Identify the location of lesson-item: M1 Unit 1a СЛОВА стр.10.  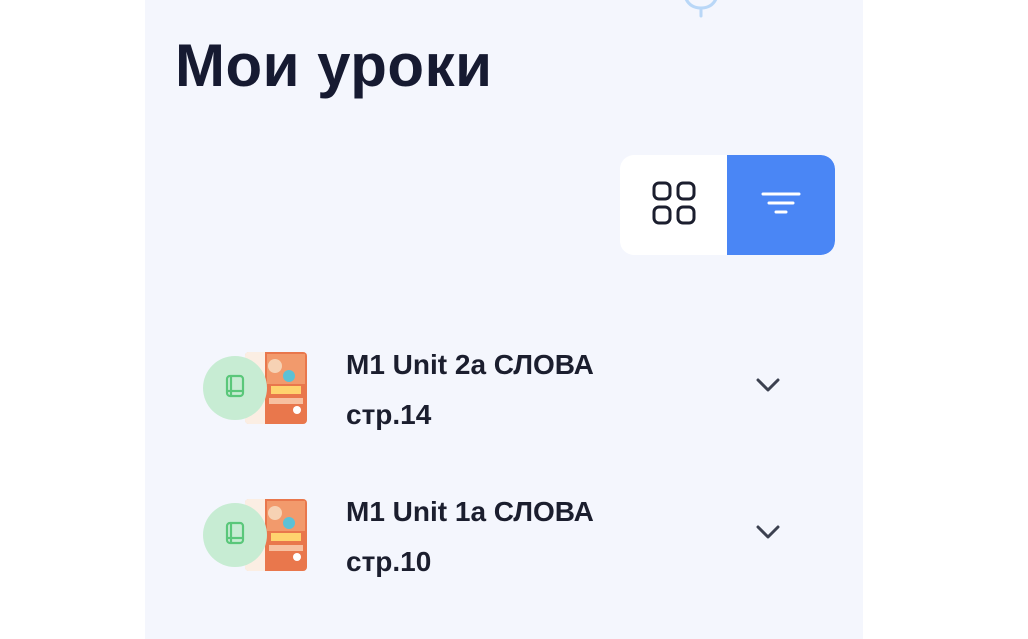
(503, 537).